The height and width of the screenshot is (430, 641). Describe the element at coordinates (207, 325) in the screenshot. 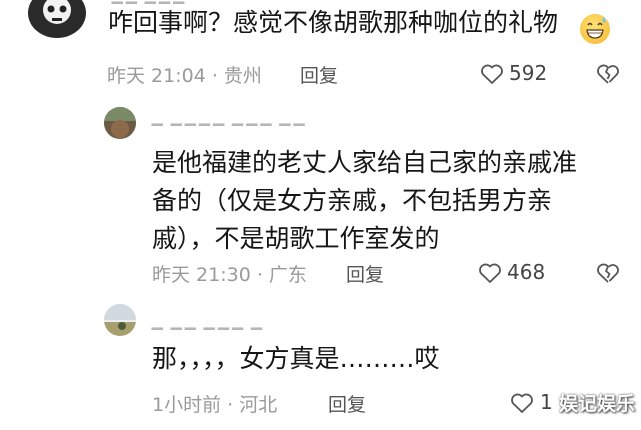

I see `comment-3-username-cut: ▬ ▬▬ ▬▬▬ ▬` at that location.